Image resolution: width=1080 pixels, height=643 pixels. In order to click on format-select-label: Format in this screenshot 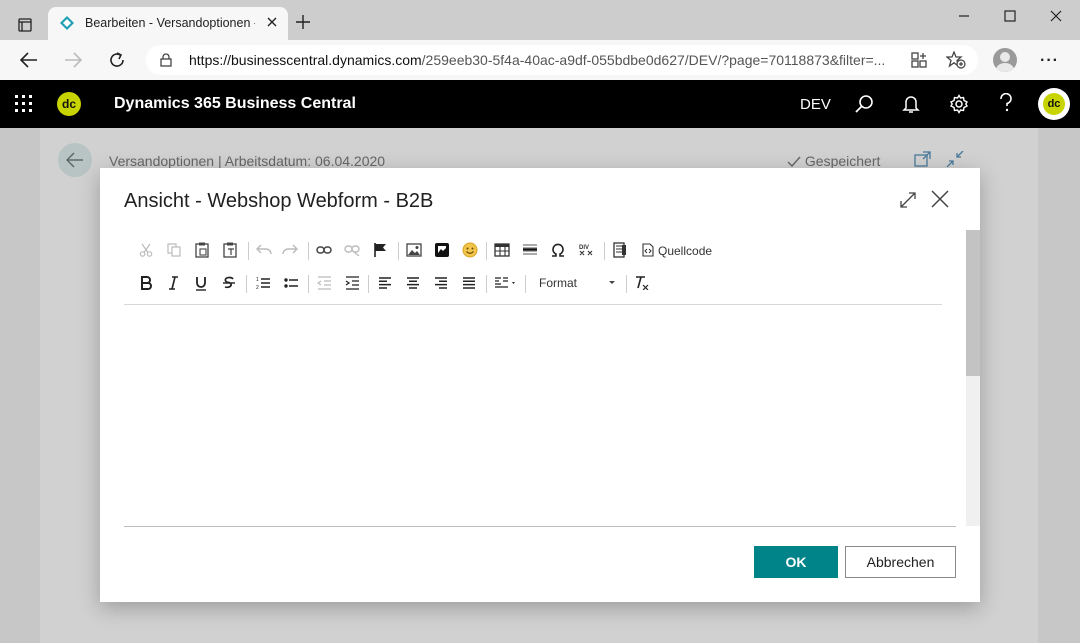, I will do `click(558, 283)`.